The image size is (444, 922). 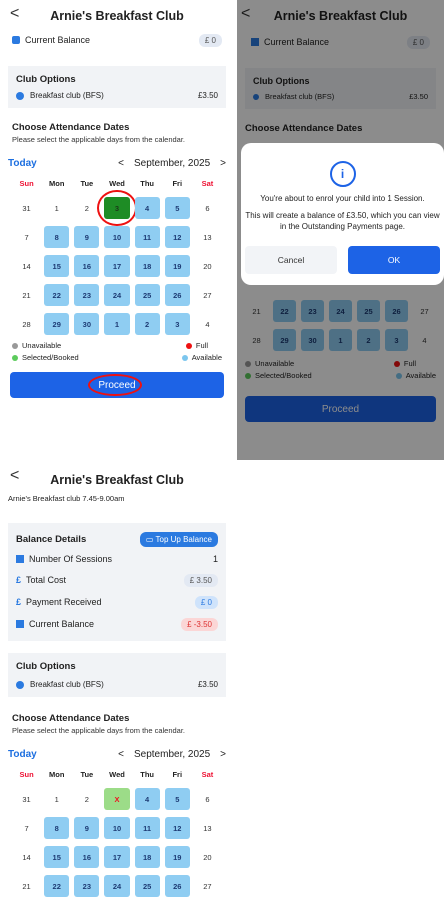 I want to click on radio-selected-icon, so click(x=20, y=95).